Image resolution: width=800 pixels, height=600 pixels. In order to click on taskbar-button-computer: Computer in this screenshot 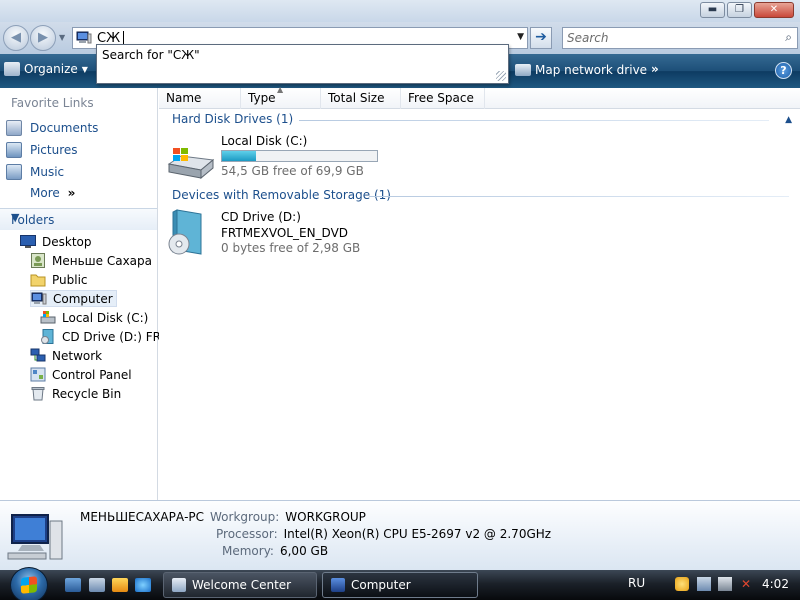, I will do `click(400, 585)`.